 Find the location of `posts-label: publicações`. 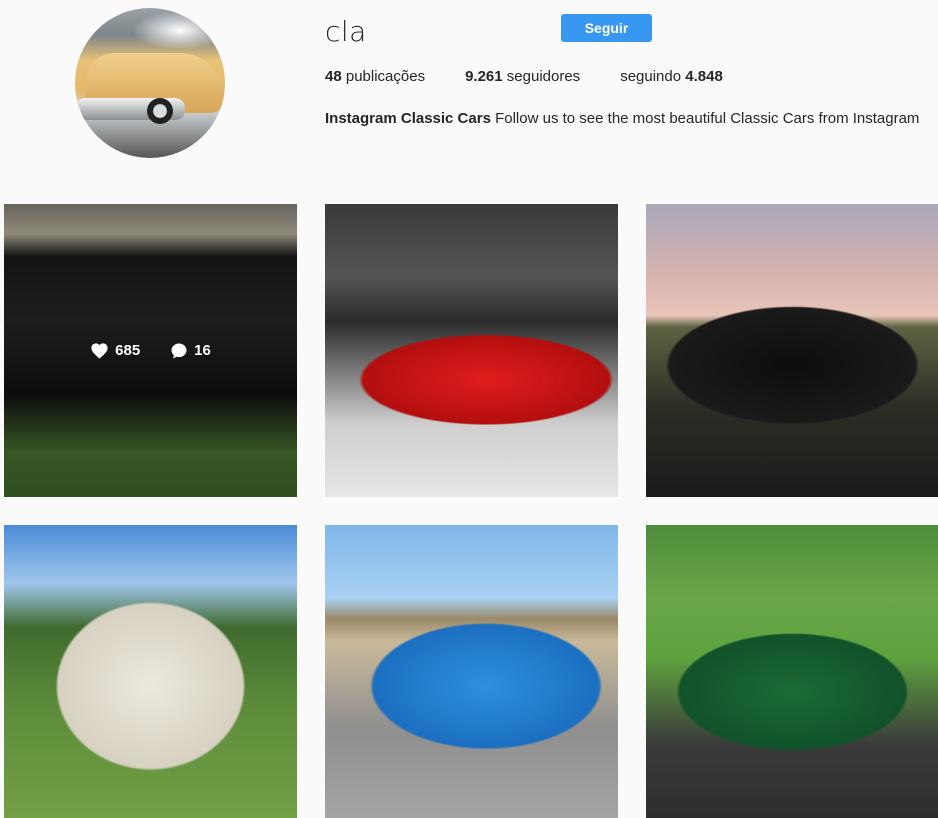

posts-label: publicações is located at coordinates (385, 76).